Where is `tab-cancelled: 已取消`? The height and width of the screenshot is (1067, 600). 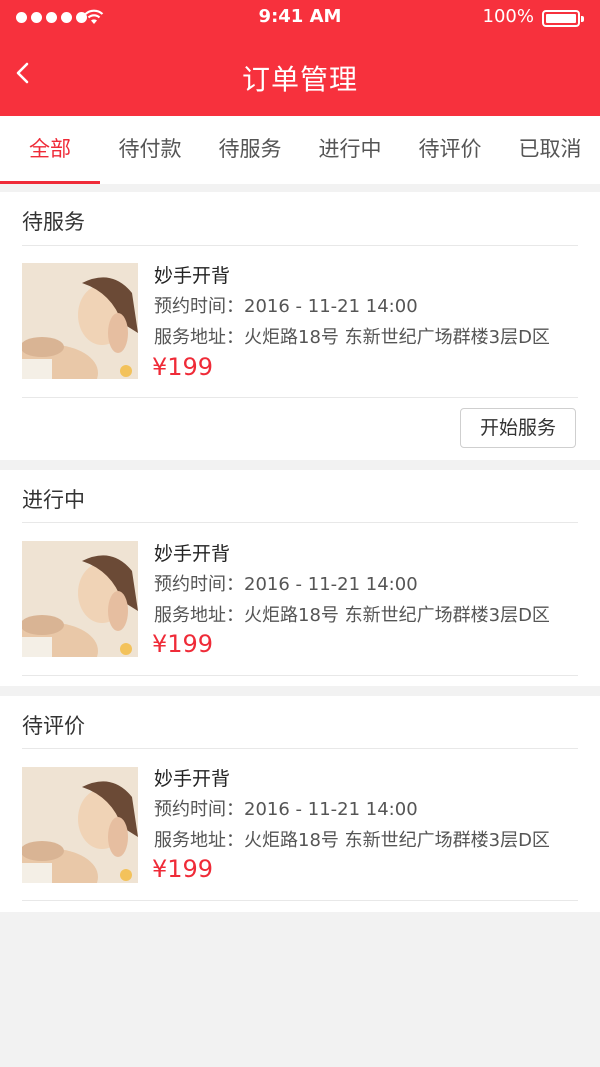
tab-cancelled: 已取消 is located at coordinates (550, 150).